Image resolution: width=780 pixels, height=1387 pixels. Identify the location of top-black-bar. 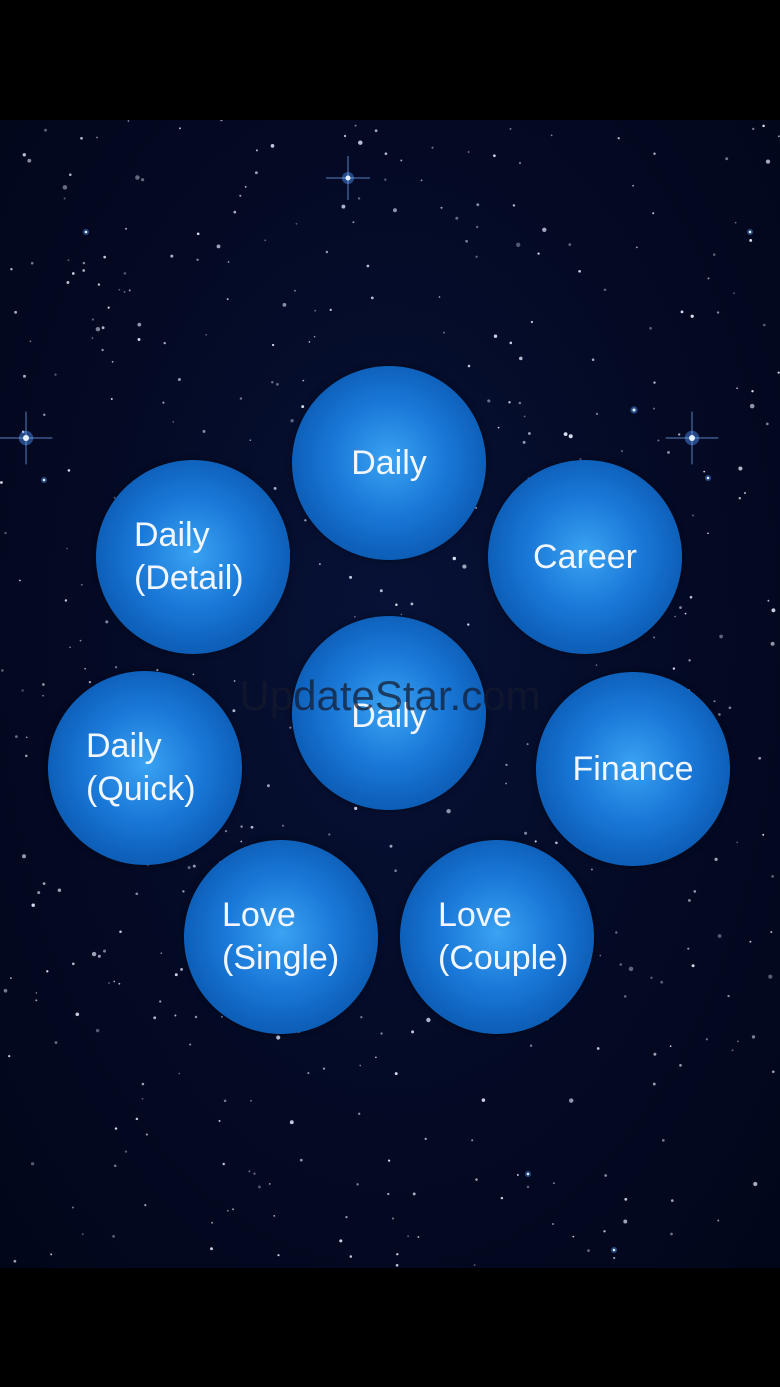
(390, 60).